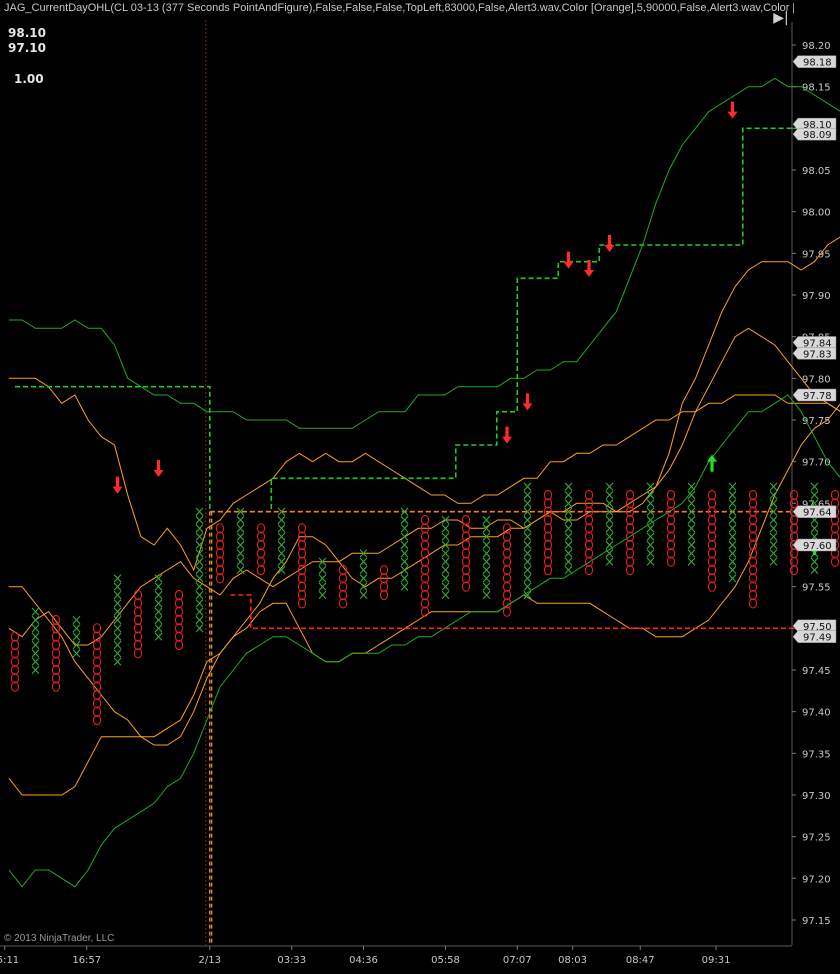 The width and height of the screenshot is (840, 974). I want to click on price-label-text: 97.60, so click(817, 546).